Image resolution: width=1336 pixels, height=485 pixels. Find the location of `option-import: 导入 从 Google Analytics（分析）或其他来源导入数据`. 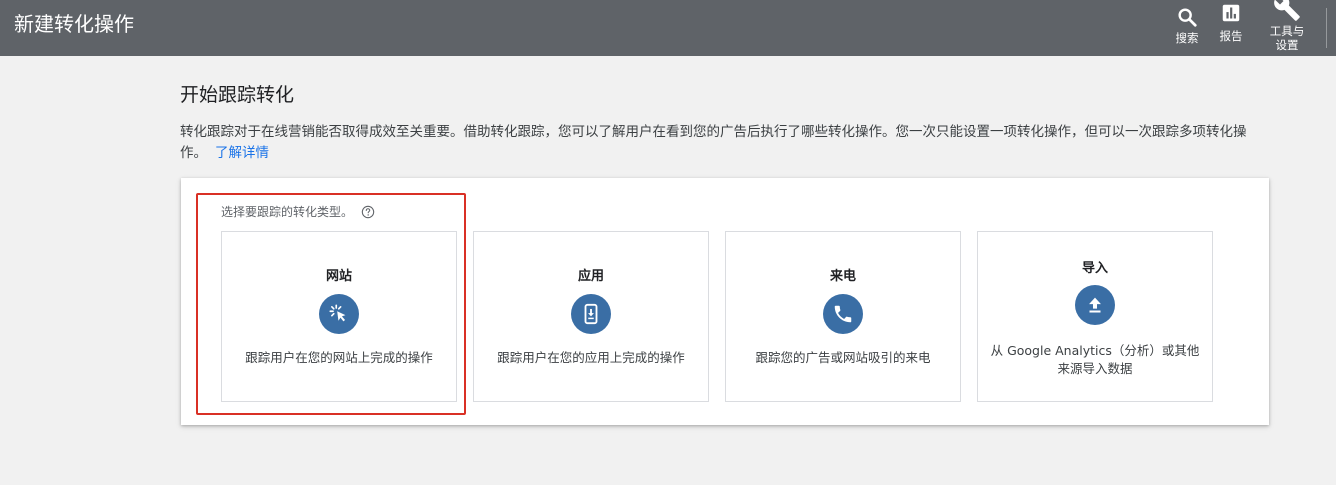

option-import: 导入 从 Google Analytics（分析）或其他来源导入数据 is located at coordinates (1095, 316).